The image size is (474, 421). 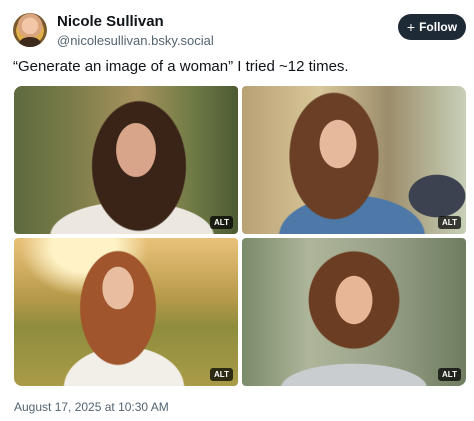 I want to click on follow-button-label: Follow, so click(x=438, y=27).